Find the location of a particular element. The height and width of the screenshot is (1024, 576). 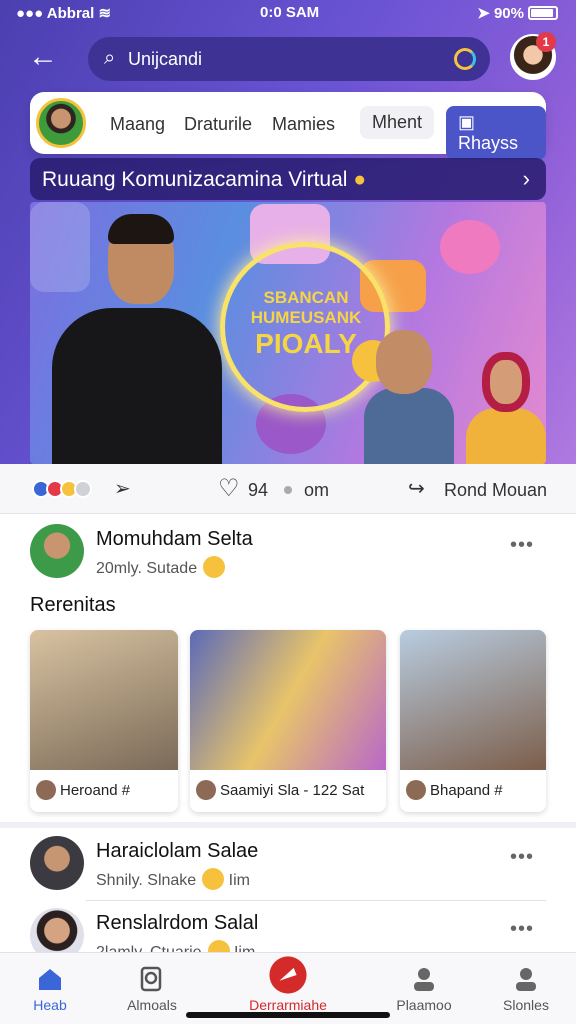

notification-badge: 1 is located at coordinates (546, 42).